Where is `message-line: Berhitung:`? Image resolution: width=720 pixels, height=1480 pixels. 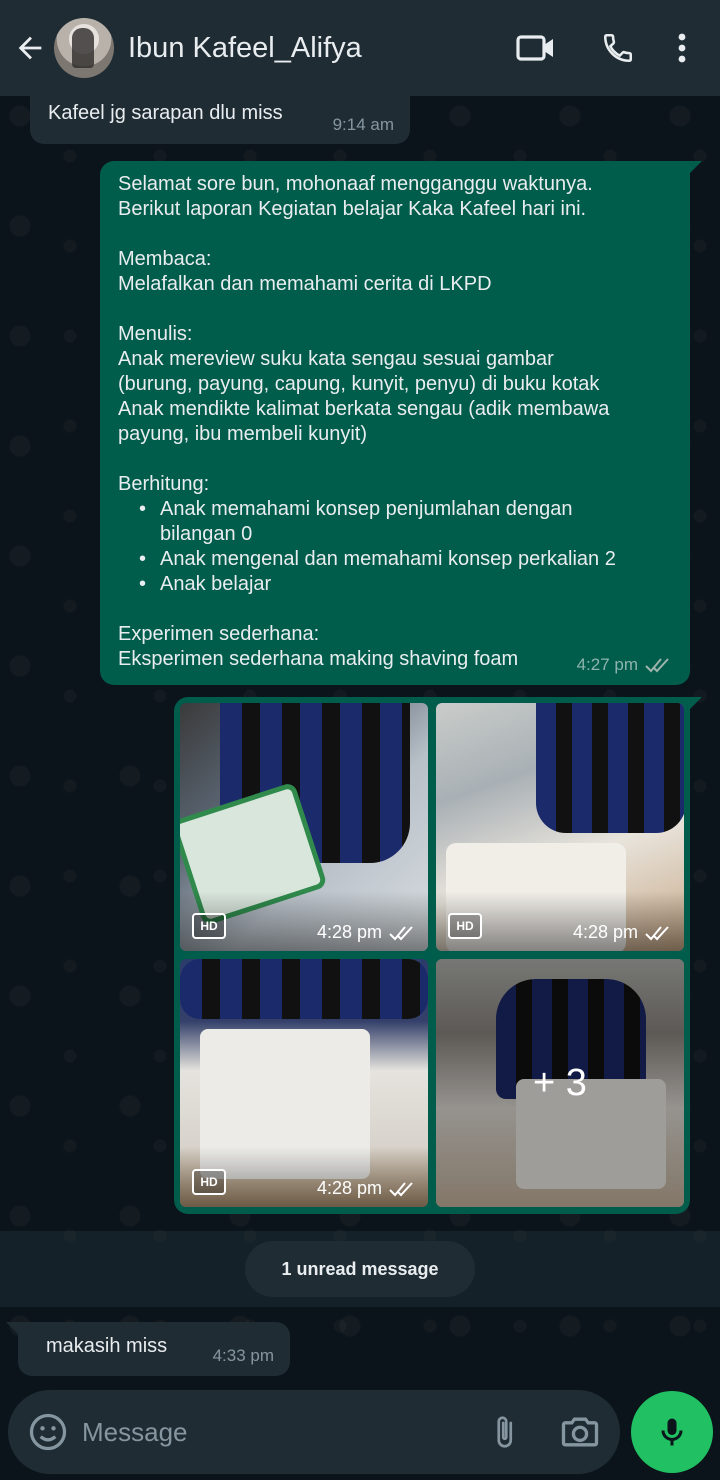 message-line: Berhitung: is located at coordinates (164, 484).